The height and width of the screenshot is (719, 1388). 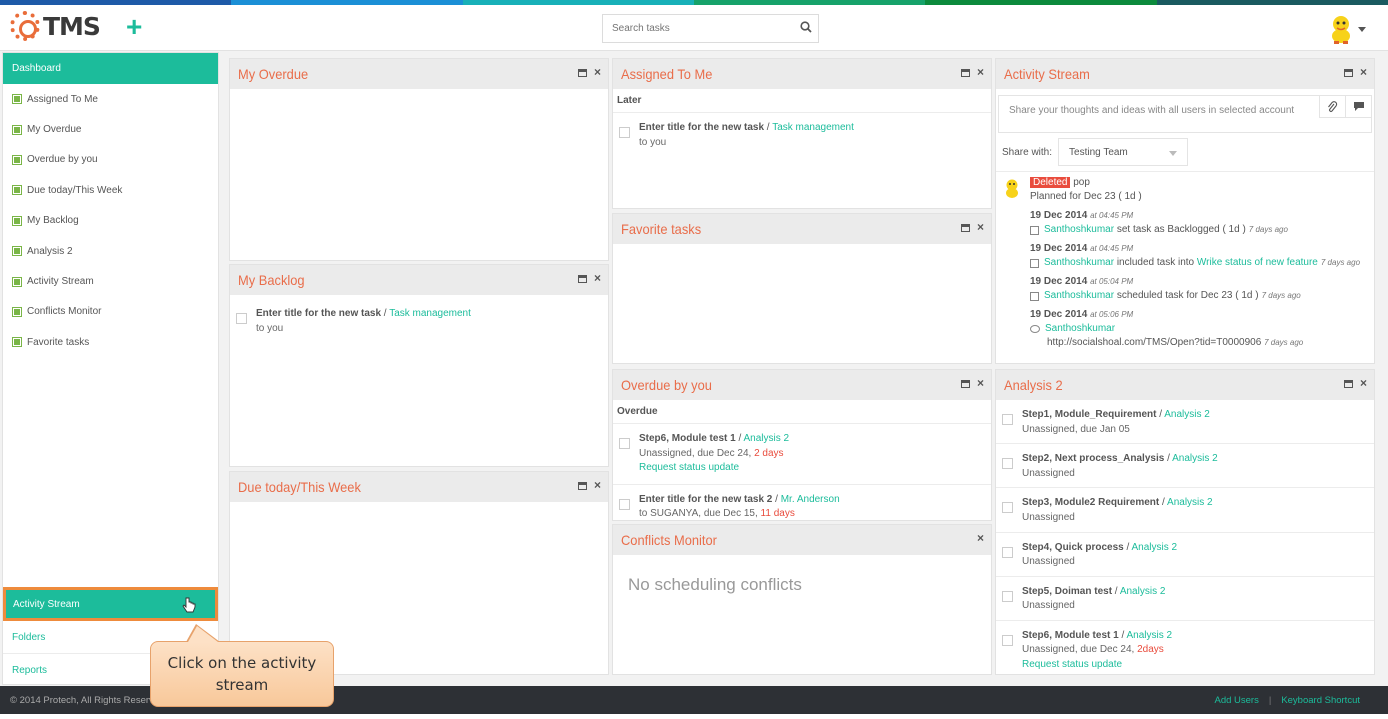 What do you see at coordinates (806, 27) in the screenshot?
I see `search-icon` at bounding box center [806, 27].